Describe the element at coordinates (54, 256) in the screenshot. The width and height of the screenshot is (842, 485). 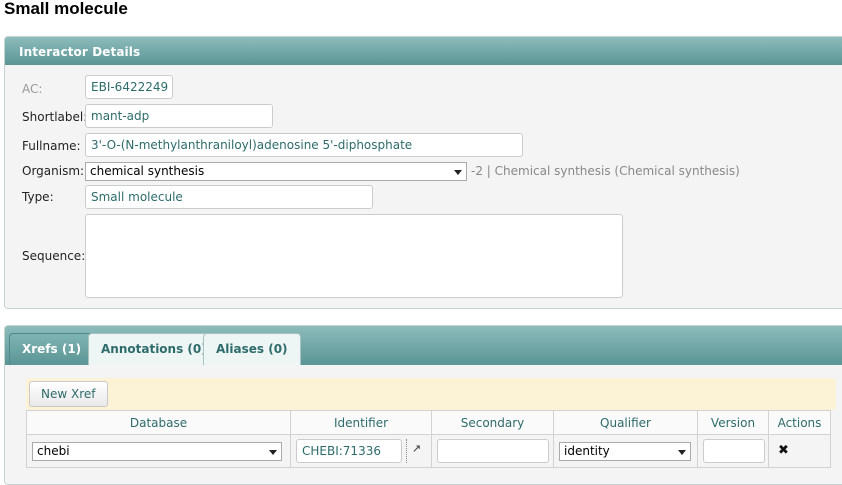
I see `sequence-label: Sequence:` at that location.